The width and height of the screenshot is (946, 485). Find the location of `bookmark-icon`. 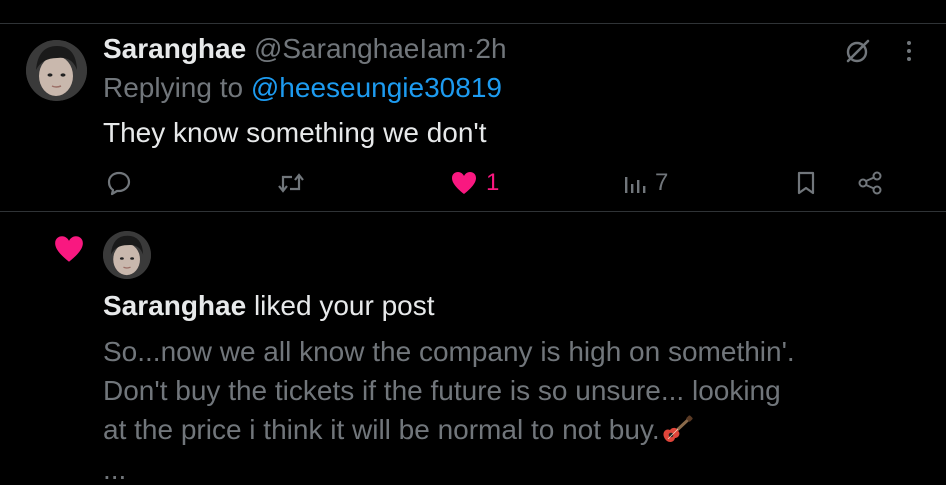

bookmark-icon is located at coordinates (806, 183).